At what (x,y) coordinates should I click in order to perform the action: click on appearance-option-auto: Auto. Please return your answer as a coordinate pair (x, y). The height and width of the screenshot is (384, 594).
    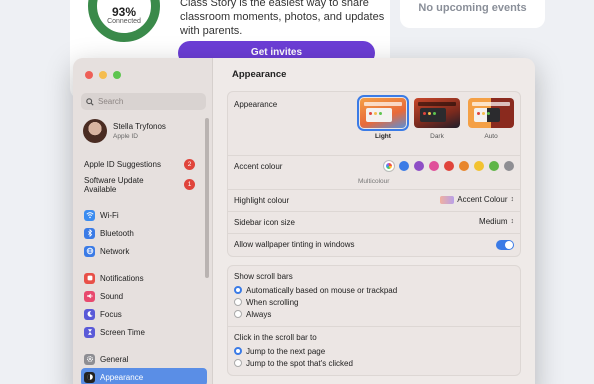
    Looking at the image, I should click on (491, 119).